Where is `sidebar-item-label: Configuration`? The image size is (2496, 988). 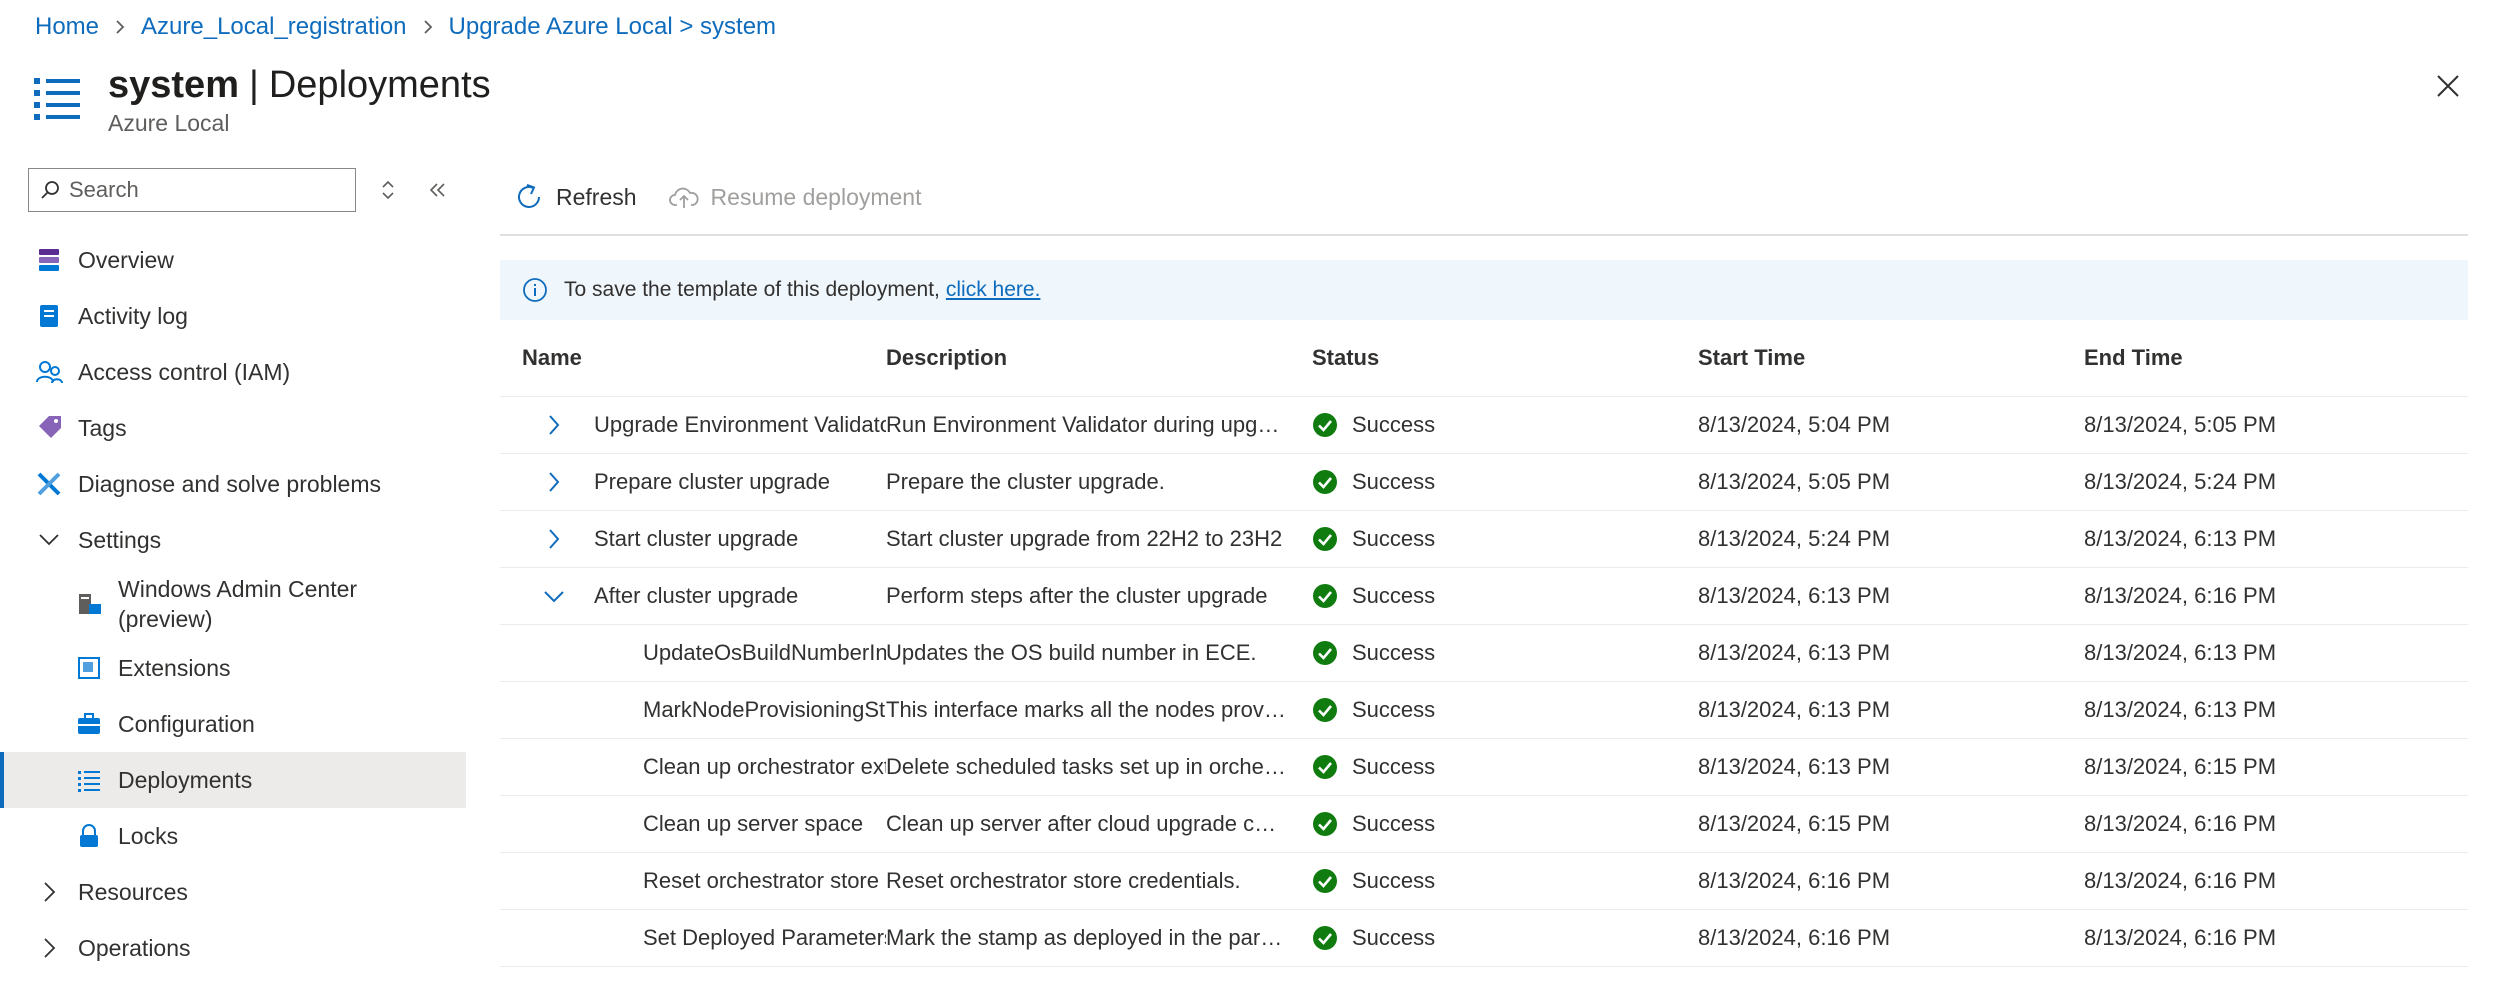
sidebar-item-label: Configuration is located at coordinates (186, 723).